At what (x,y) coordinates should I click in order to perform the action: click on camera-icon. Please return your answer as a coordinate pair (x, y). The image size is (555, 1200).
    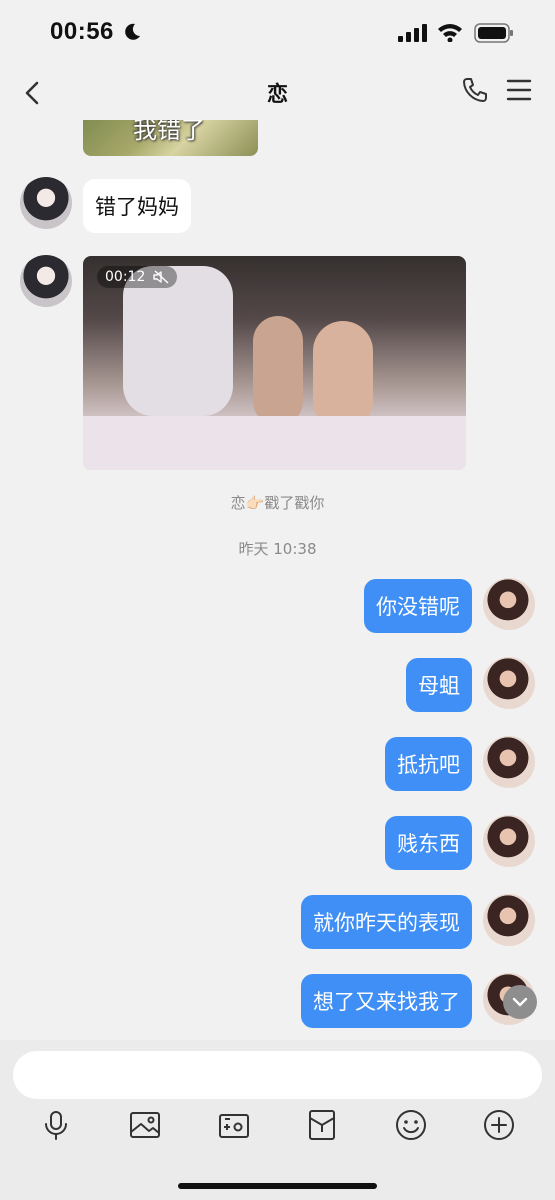
    Looking at the image, I should click on (234, 1125).